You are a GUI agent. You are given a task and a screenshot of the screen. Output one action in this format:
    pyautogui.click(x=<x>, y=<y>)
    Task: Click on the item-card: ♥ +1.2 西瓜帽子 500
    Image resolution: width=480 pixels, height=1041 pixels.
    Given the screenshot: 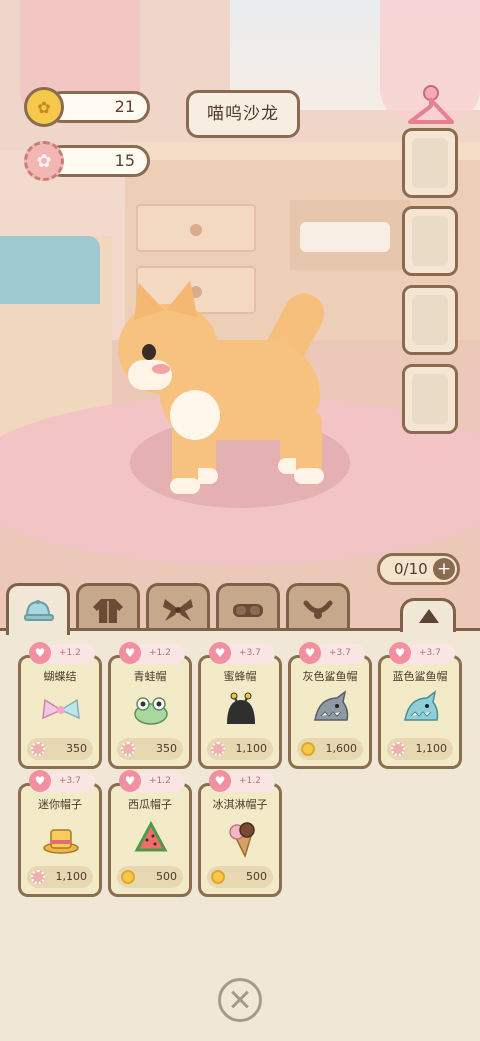 What is the action you would take?
    pyautogui.click(x=150, y=833)
    